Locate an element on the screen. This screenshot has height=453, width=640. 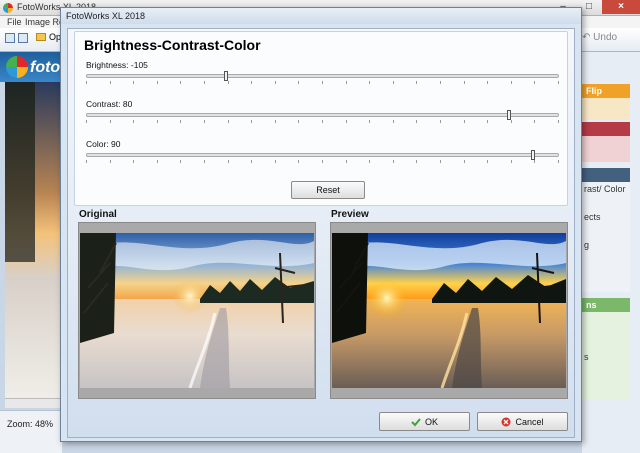
panel-item-effects: ects is located at coordinates (592, 217).